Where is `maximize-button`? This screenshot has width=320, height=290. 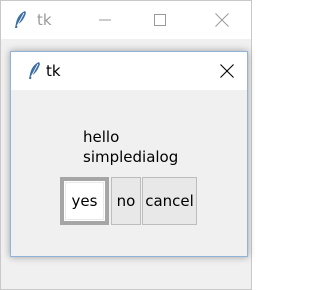 maximize-button is located at coordinates (160, 20).